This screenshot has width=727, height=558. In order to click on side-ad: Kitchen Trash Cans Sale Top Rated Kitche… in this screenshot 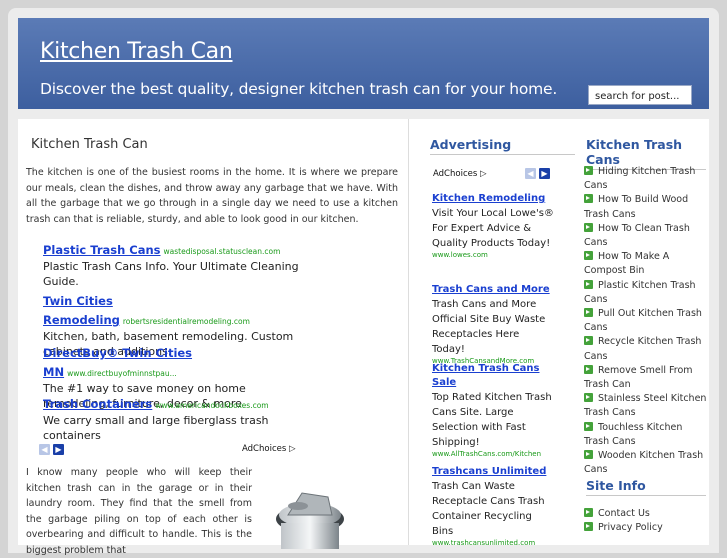, I will do `click(493, 410)`.